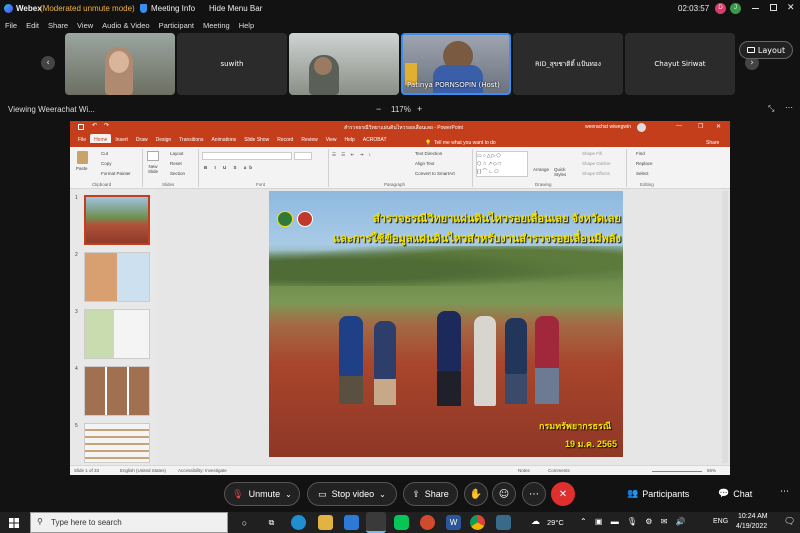 The image size is (800, 533). I want to click on raise-hand-button: ✋, so click(476, 494).